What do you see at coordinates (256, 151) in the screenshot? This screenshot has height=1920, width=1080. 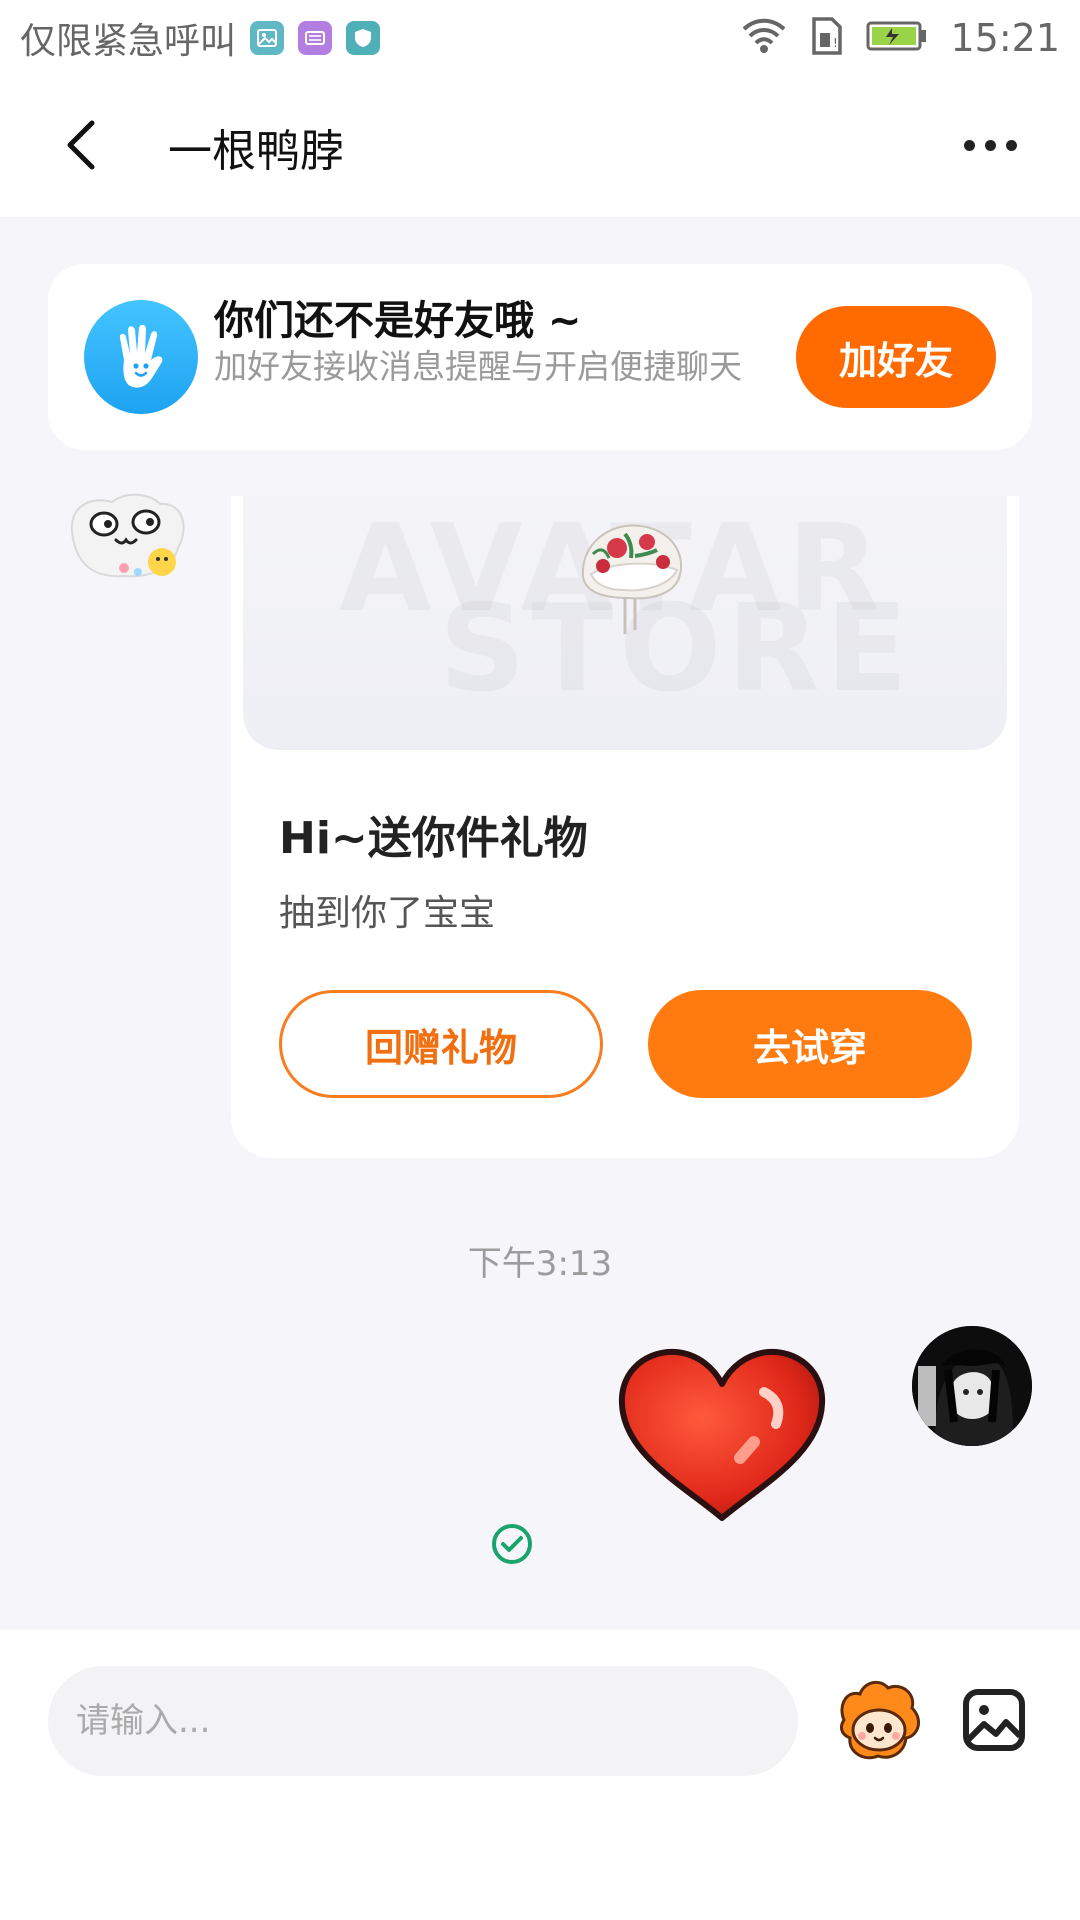 I see `chat-title: 一根鸭脖` at bounding box center [256, 151].